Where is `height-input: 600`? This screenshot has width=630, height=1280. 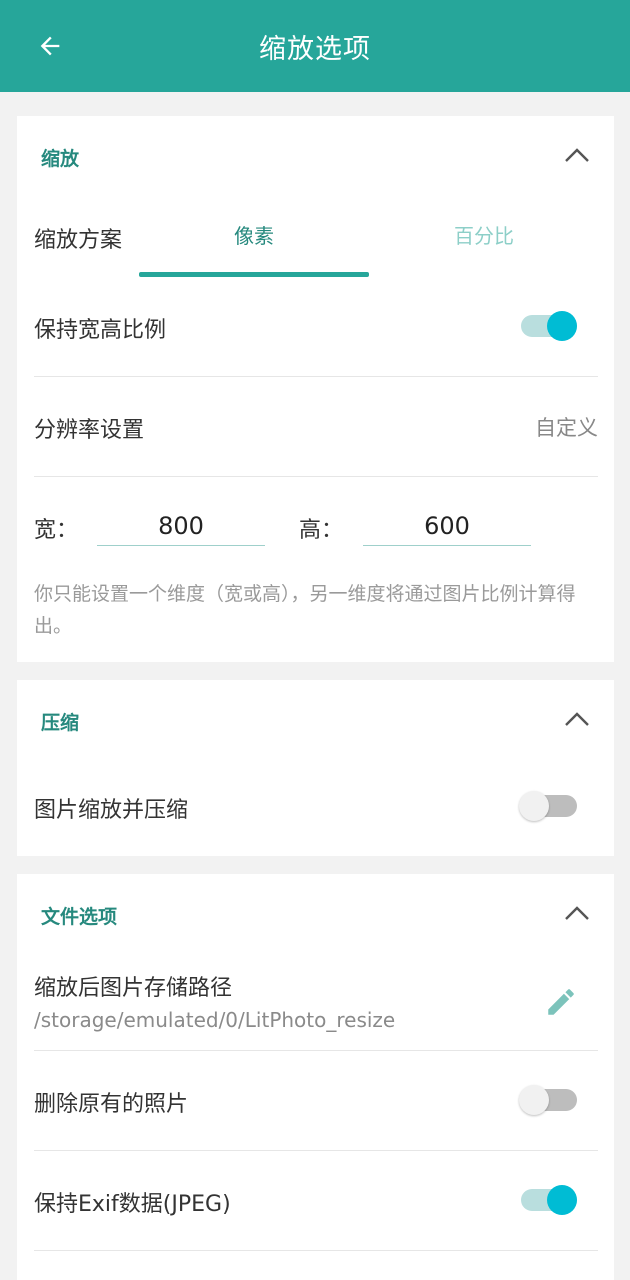 height-input: 600 is located at coordinates (447, 526).